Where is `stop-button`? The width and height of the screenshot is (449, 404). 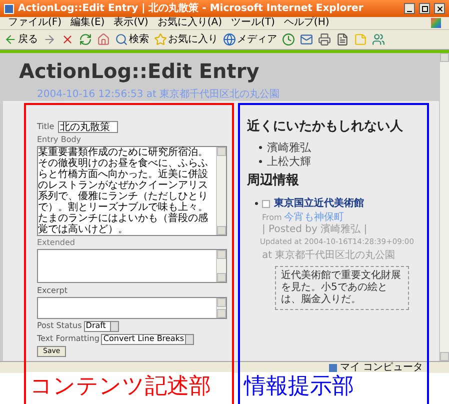
stop-button is located at coordinates (67, 39).